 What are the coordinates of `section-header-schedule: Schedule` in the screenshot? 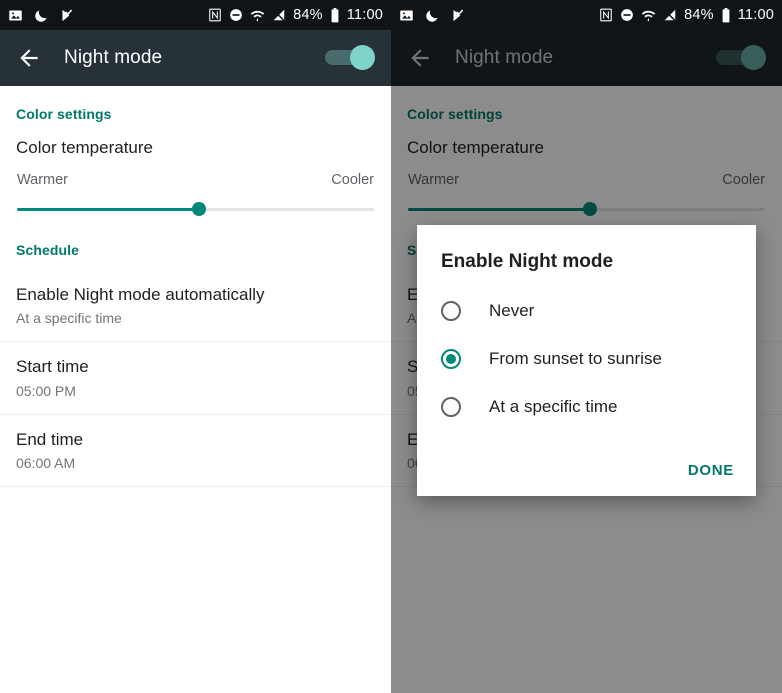 It's located at (48, 250).